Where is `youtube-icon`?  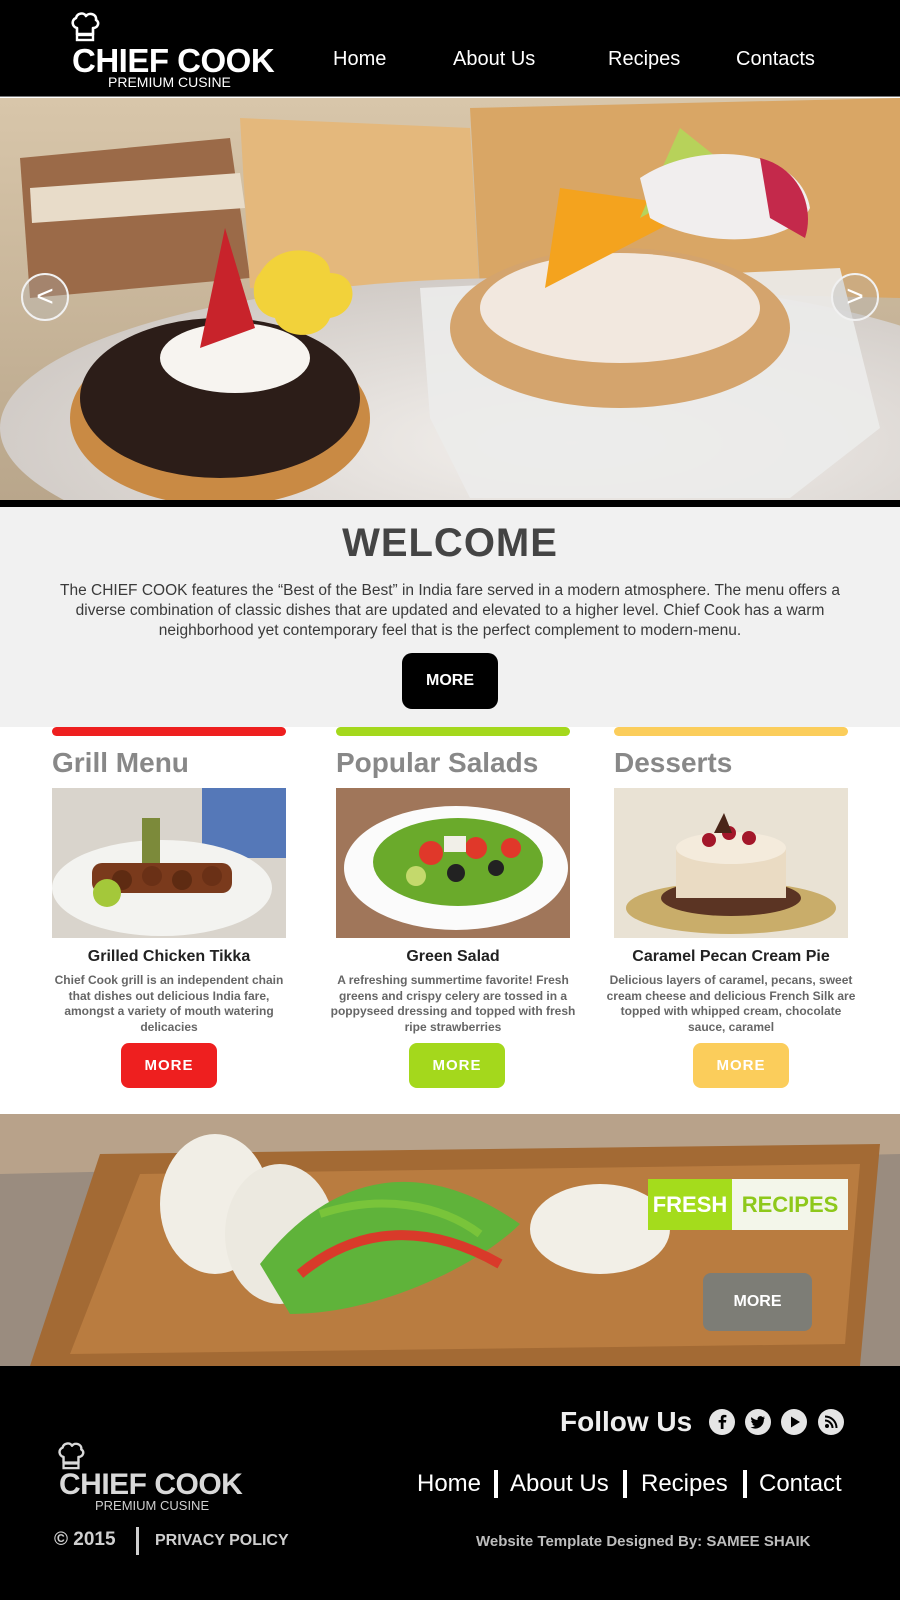 youtube-icon is located at coordinates (794, 1422).